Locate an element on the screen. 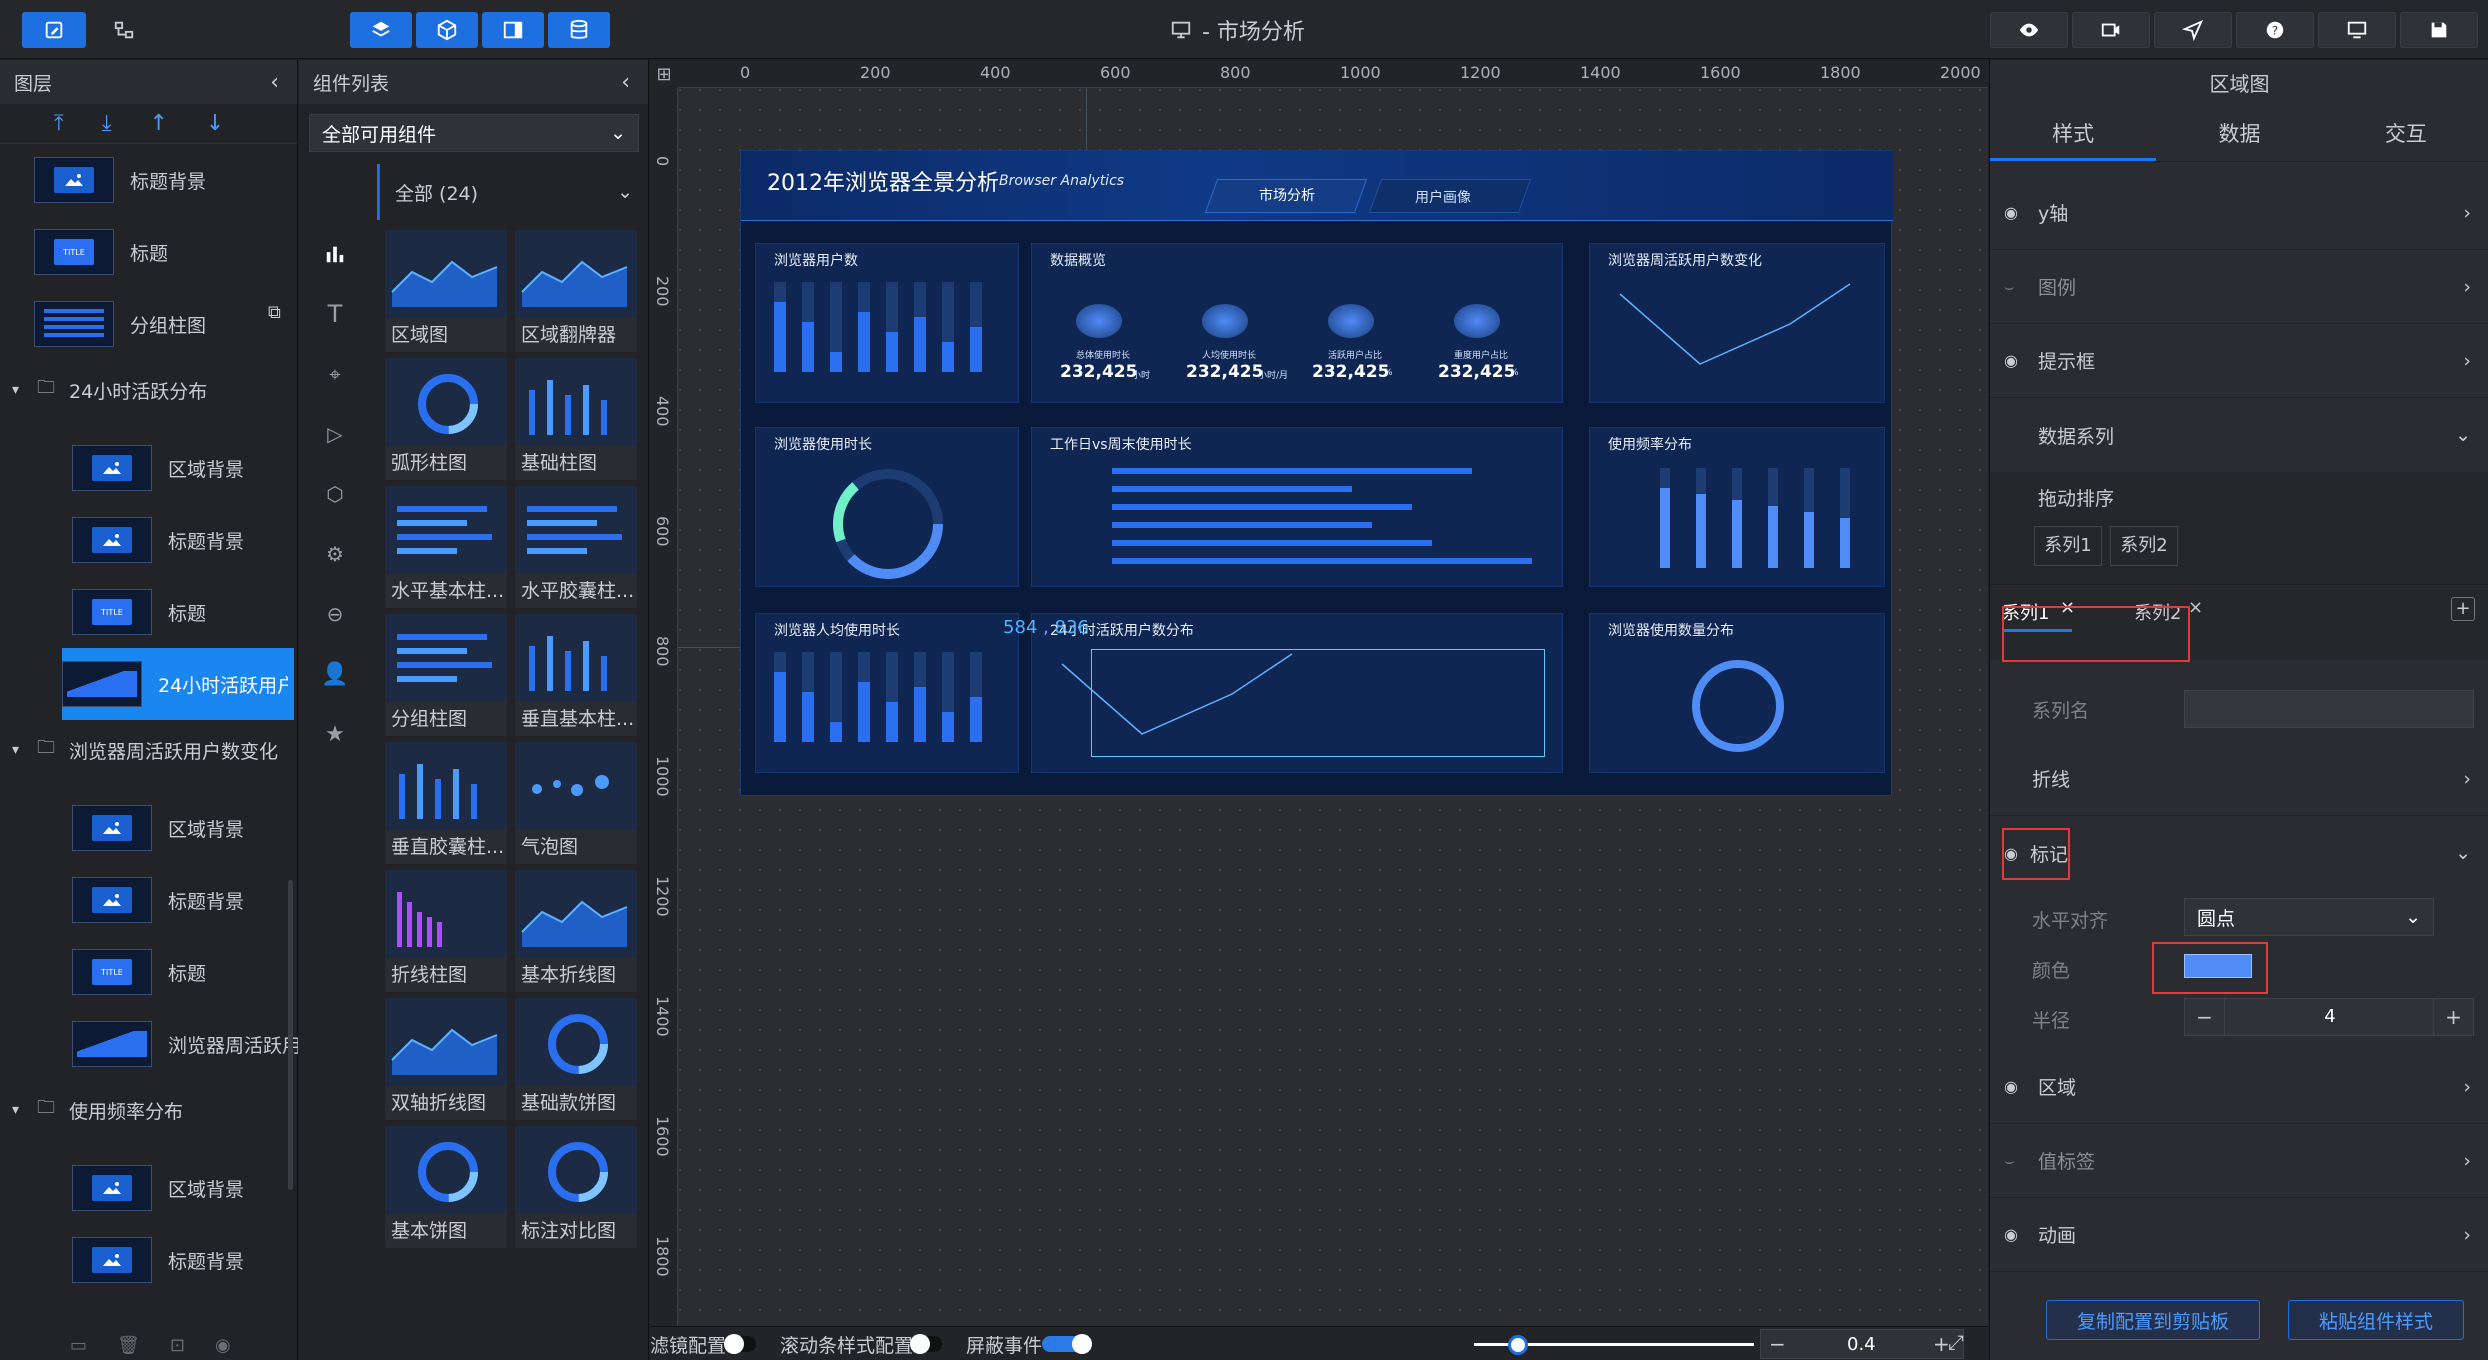  component-card: 双轴折线图 is located at coordinates (446, 1059).